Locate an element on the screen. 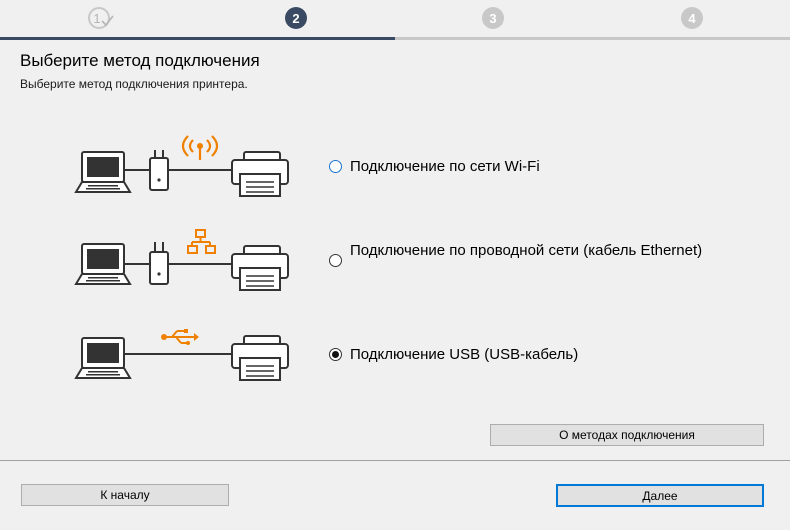 This screenshot has width=790, height=530. radio-selected-dot is located at coordinates (335, 354).